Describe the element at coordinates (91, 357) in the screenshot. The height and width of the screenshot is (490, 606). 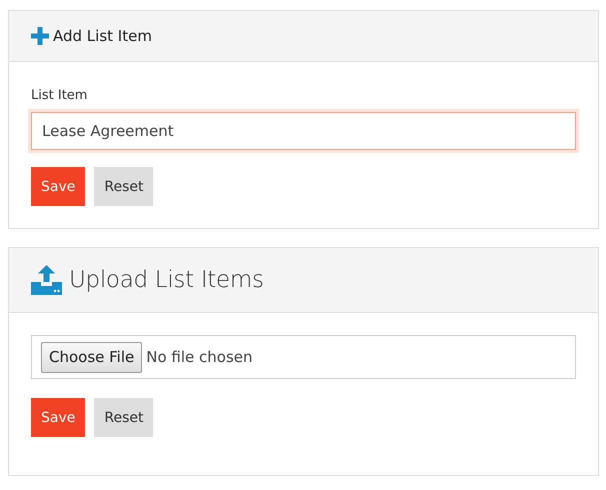
I see `choose-file-button: Choose File` at that location.